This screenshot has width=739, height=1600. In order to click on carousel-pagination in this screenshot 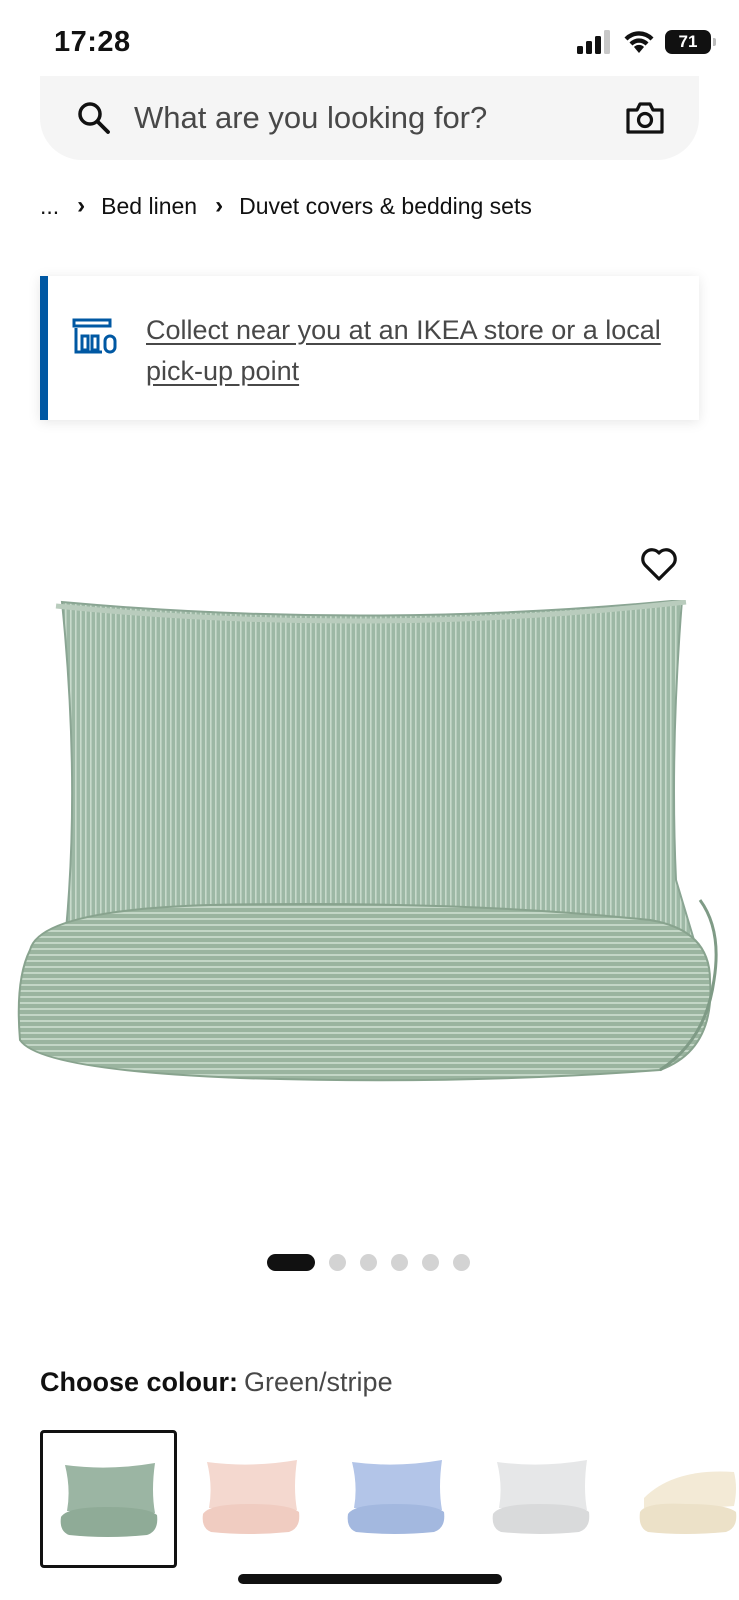, I will do `click(368, 1262)`.